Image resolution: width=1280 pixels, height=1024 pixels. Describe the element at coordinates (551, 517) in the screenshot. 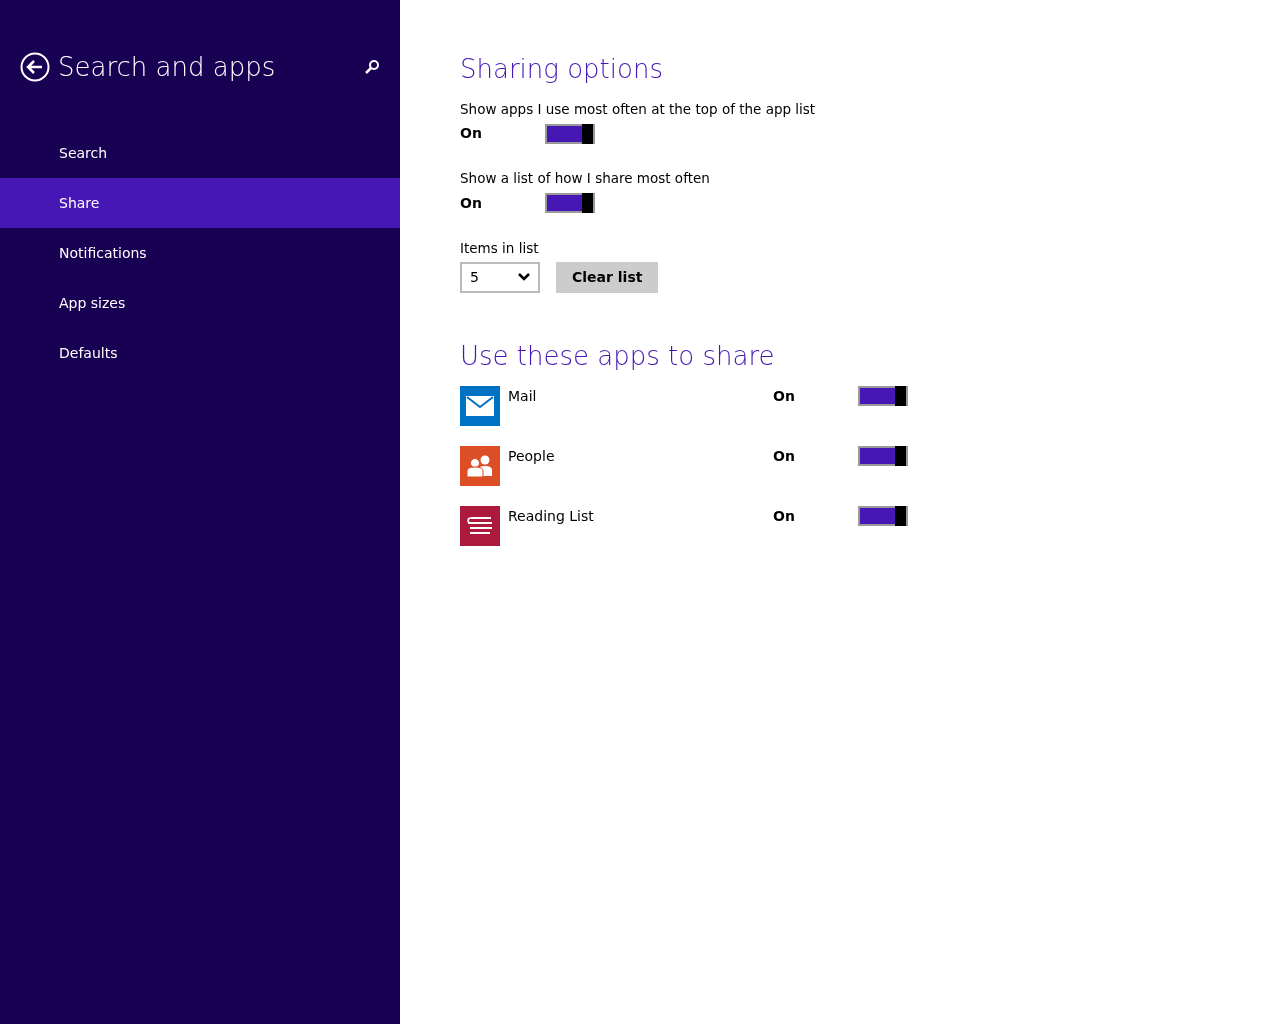

I see `app-name: Reading List` at that location.